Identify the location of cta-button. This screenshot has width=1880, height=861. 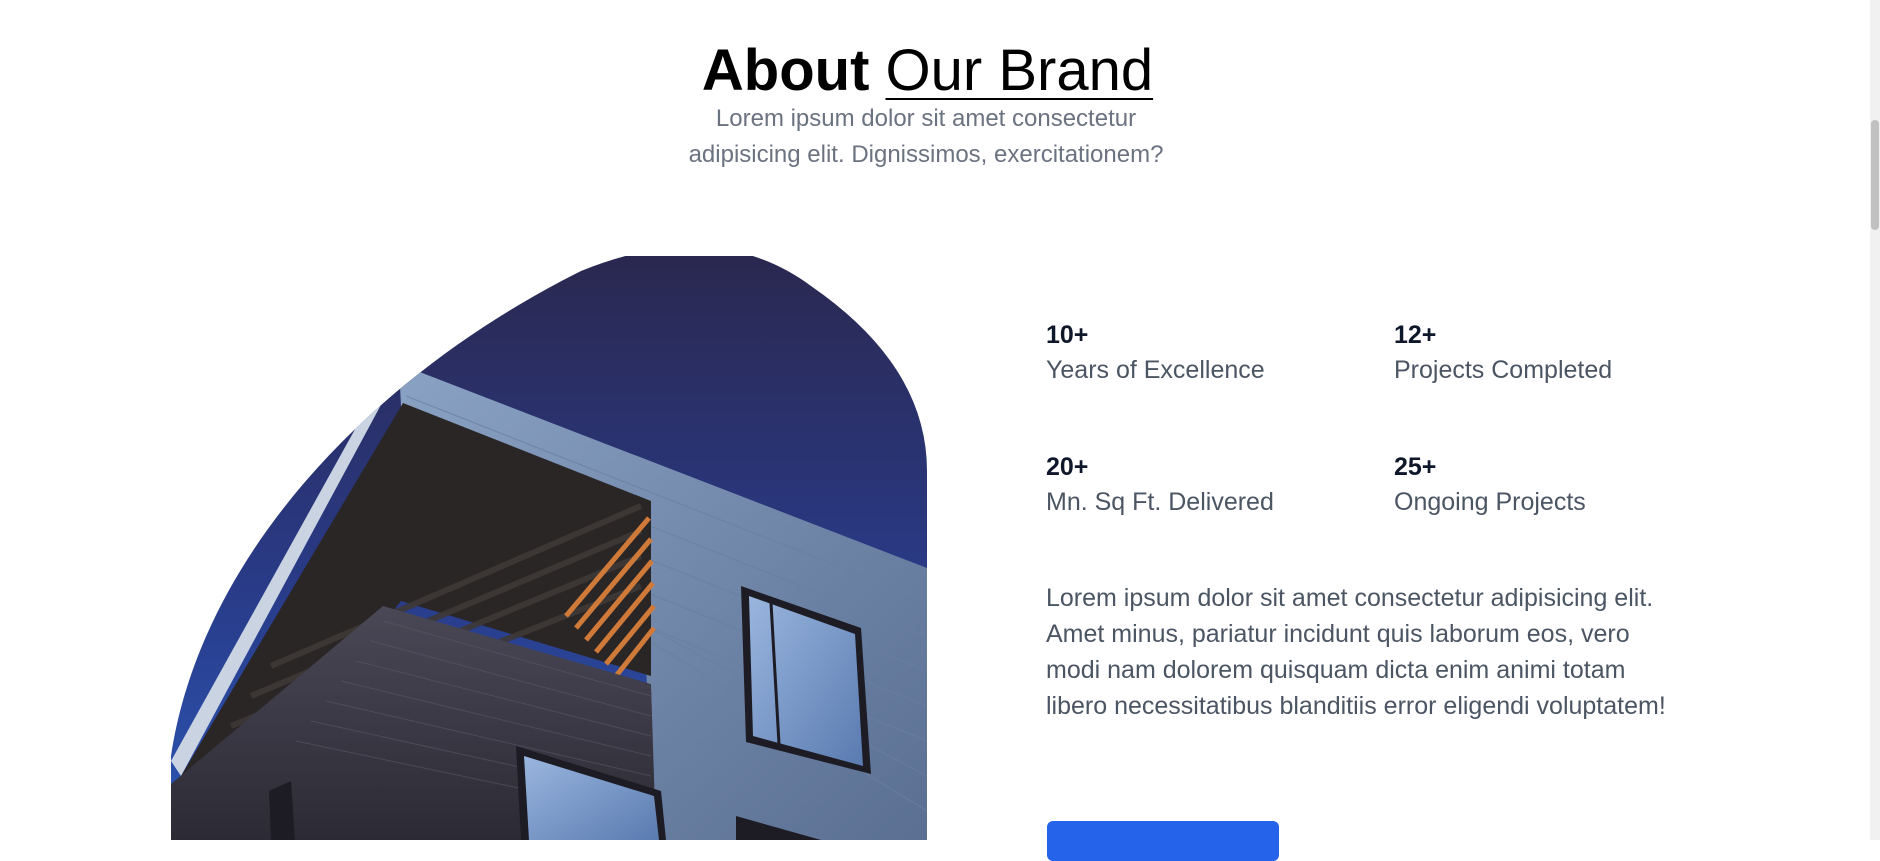
(1163, 841).